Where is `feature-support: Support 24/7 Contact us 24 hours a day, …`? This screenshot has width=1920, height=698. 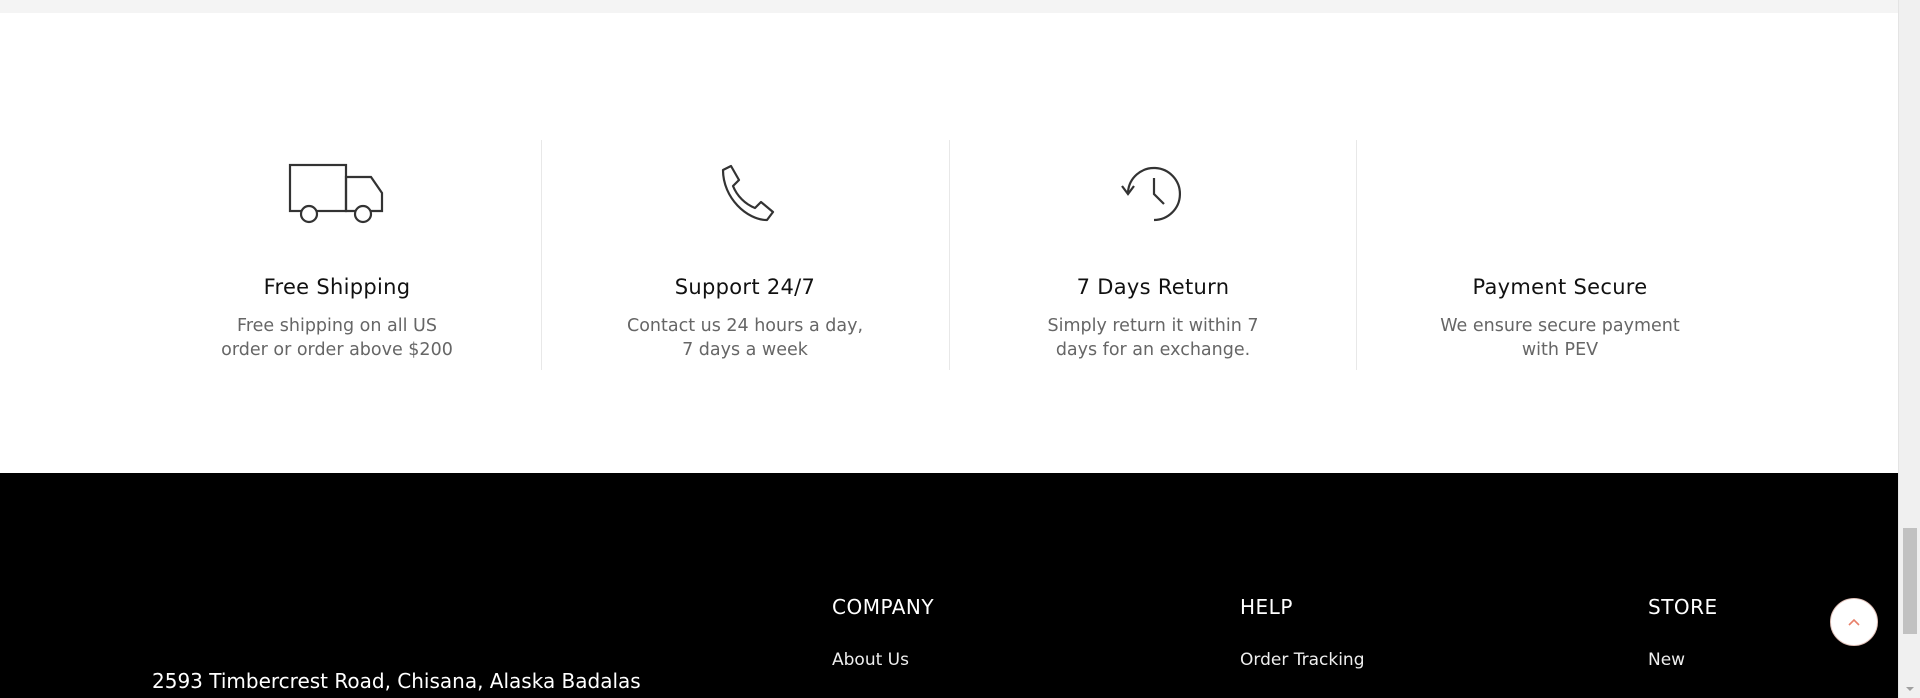 feature-support: Support 24/7 Contact us 24 hours a day, … is located at coordinates (745, 255).